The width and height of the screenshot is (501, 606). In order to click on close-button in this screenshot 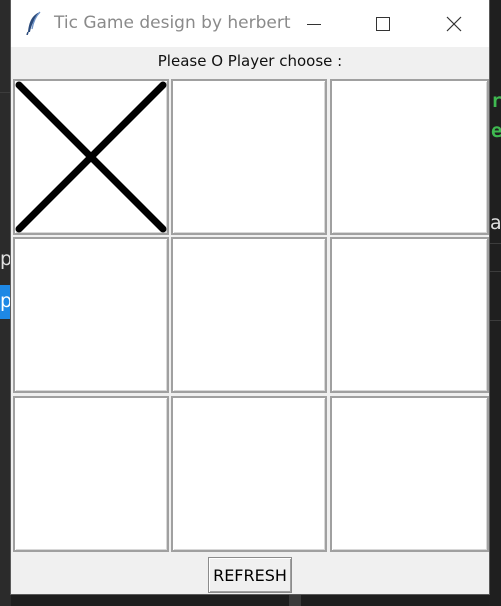, I will do `click(454, 23)`.